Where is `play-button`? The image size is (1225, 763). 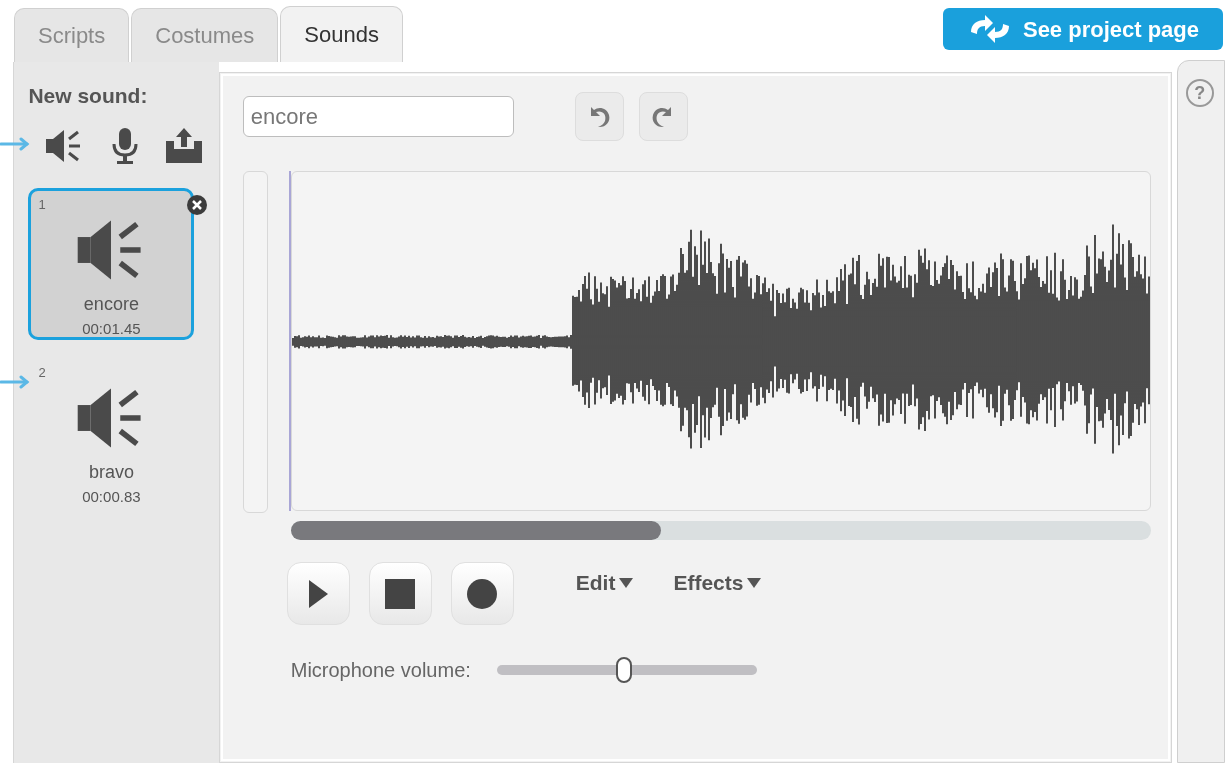 play-button is located at coordinates (318, 593).